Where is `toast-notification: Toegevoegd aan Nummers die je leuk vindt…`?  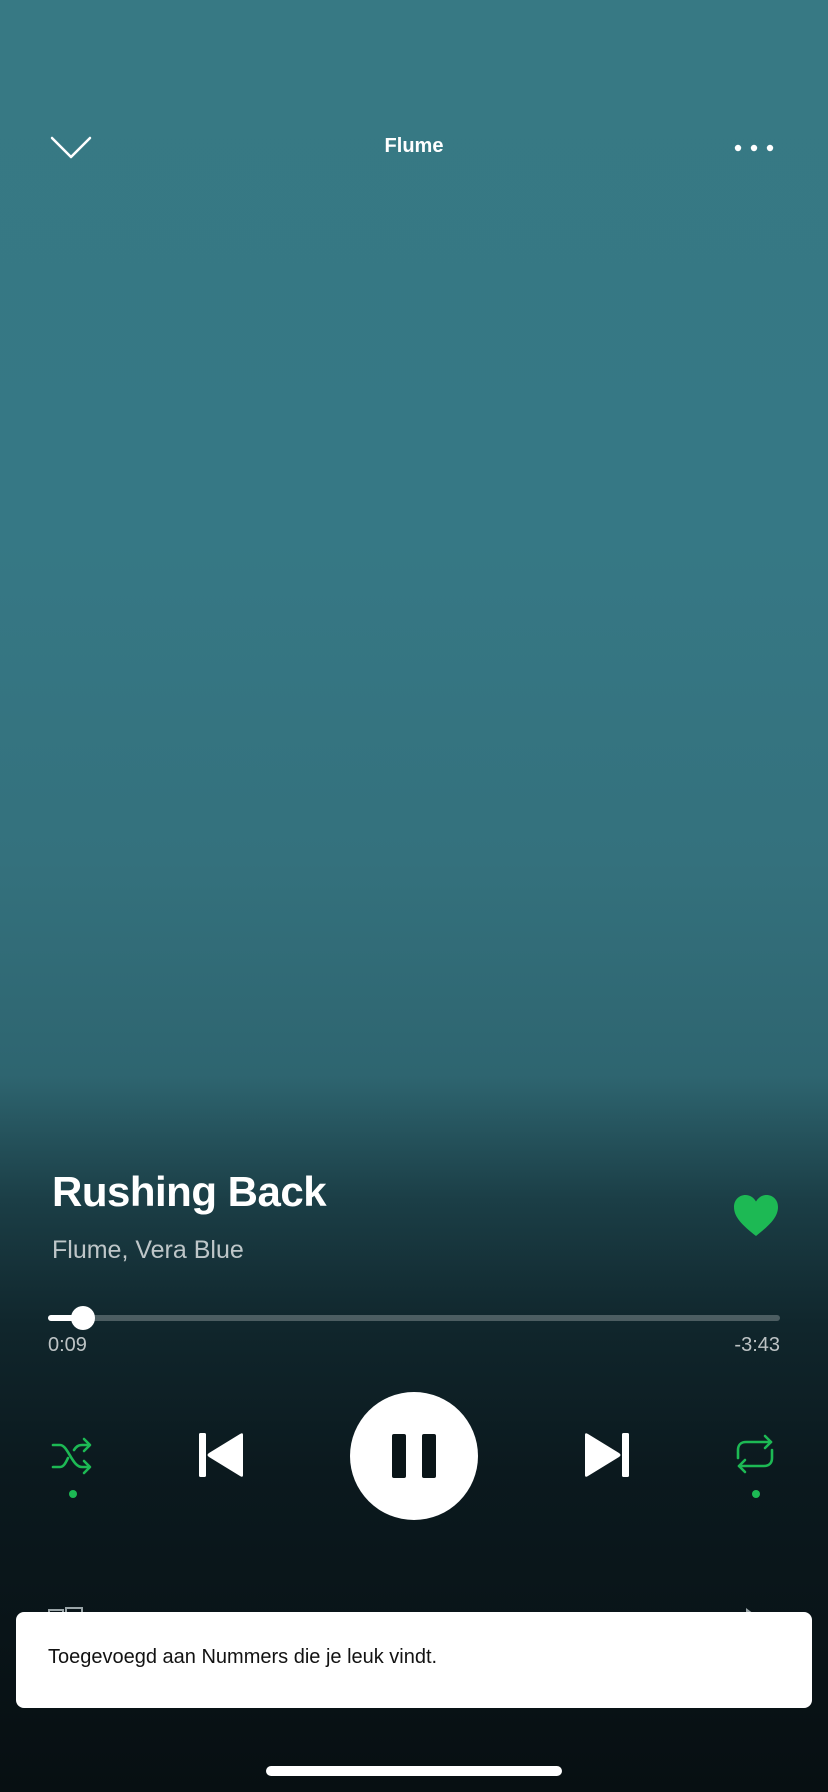 toast-notification: Toegevoegd aan Nummers die je leuk vindt… is located at coordinates (414, 1660).